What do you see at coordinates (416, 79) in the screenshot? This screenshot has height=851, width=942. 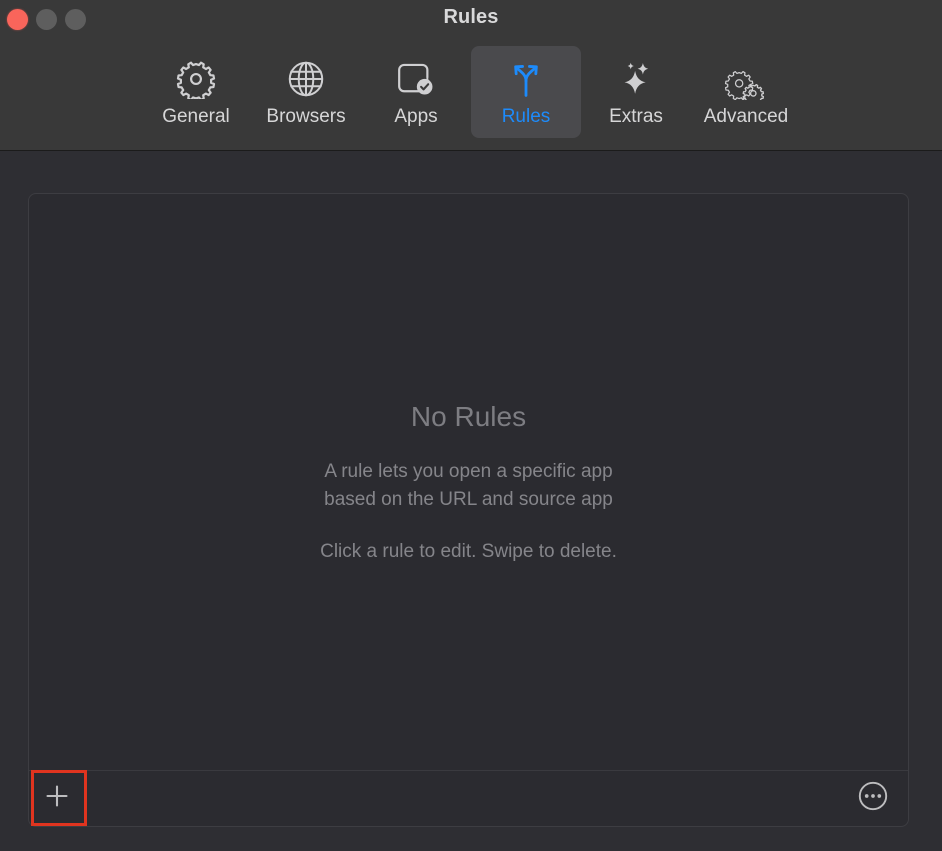 I see `app-check-icon` at bounding box center [416, 79].